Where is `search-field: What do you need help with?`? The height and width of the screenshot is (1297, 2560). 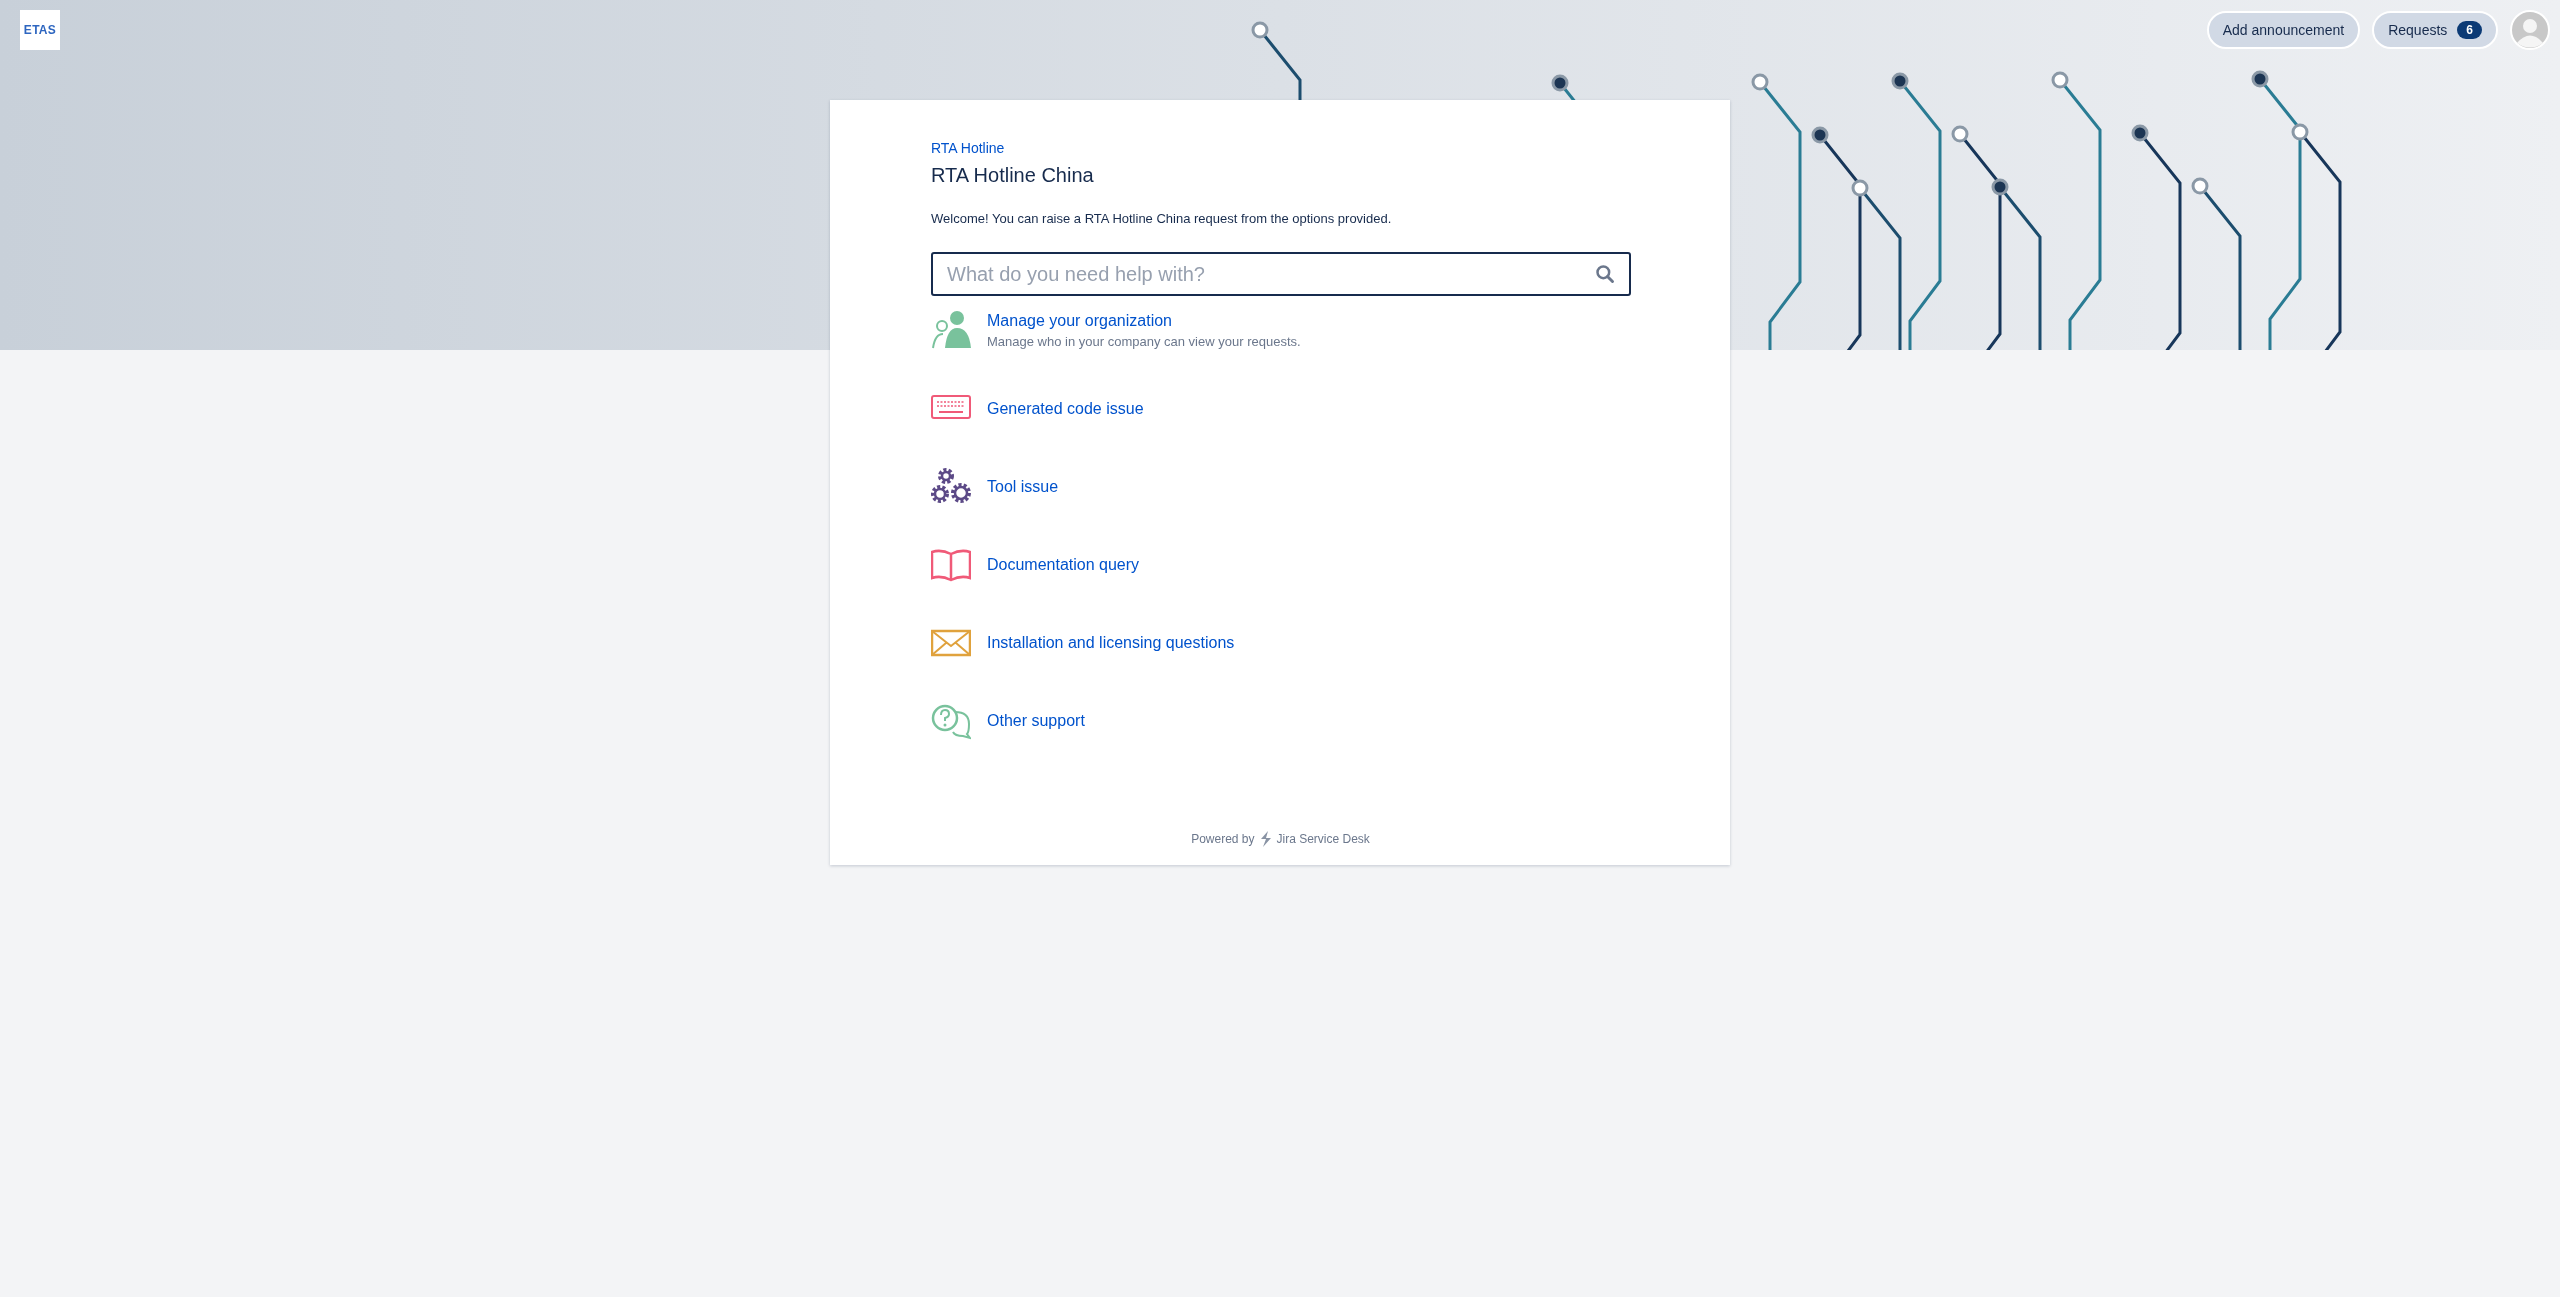
search-field: What do you need help with? is located at coordinates (1281, 274).